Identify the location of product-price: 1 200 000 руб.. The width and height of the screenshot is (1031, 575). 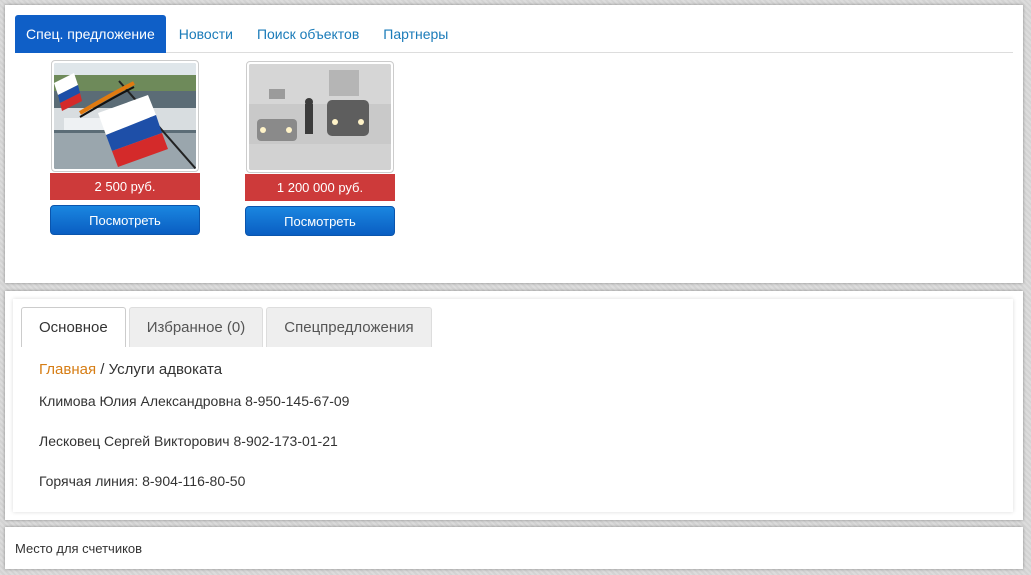
(320, 187).